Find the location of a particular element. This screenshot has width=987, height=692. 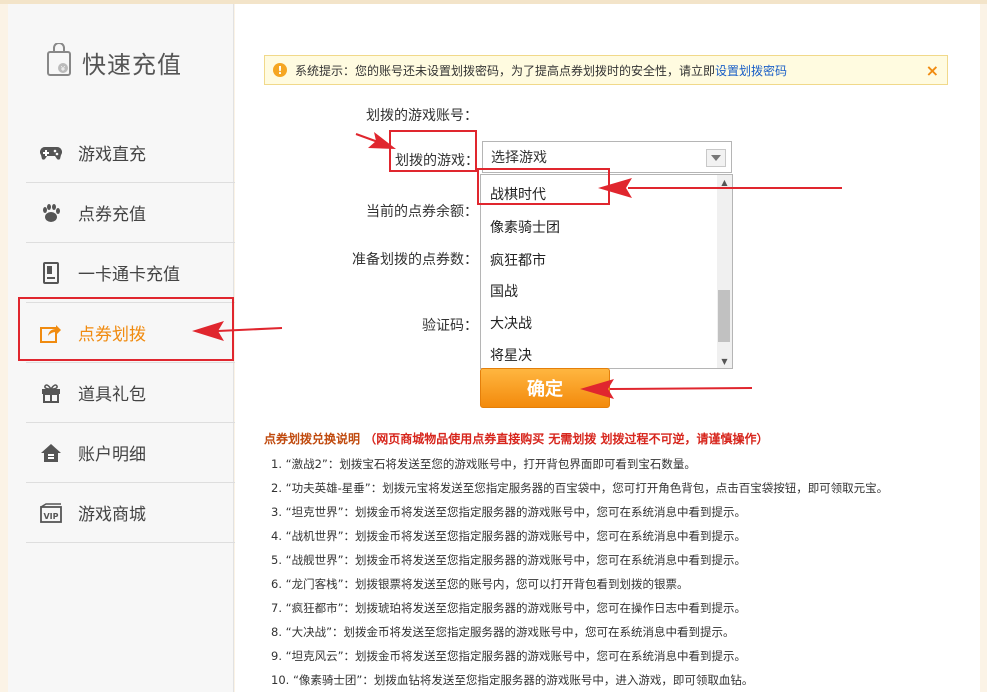

sidebar-item-game-recharge: 游戏直充 is located at coordinates (133, 153).